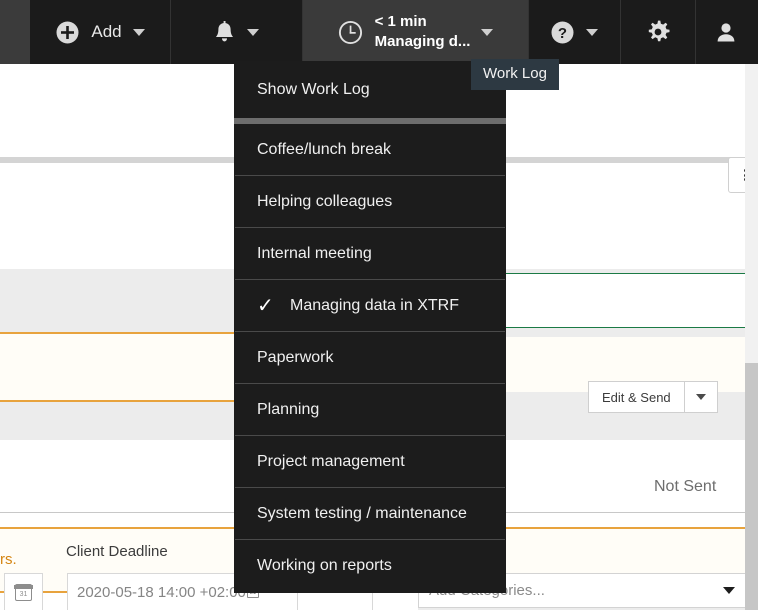 The height and width of the screenshot is (610, 758). What do you see at coordinates (106, 31) in the screenshot?
I see `add-label: Add` at bounding box center [106, 31].